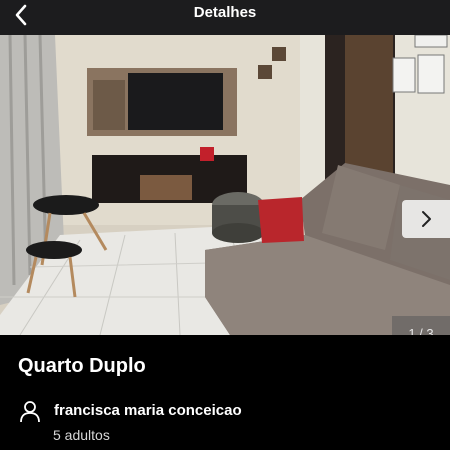  I want to click on person-icon, so click(30, 412).